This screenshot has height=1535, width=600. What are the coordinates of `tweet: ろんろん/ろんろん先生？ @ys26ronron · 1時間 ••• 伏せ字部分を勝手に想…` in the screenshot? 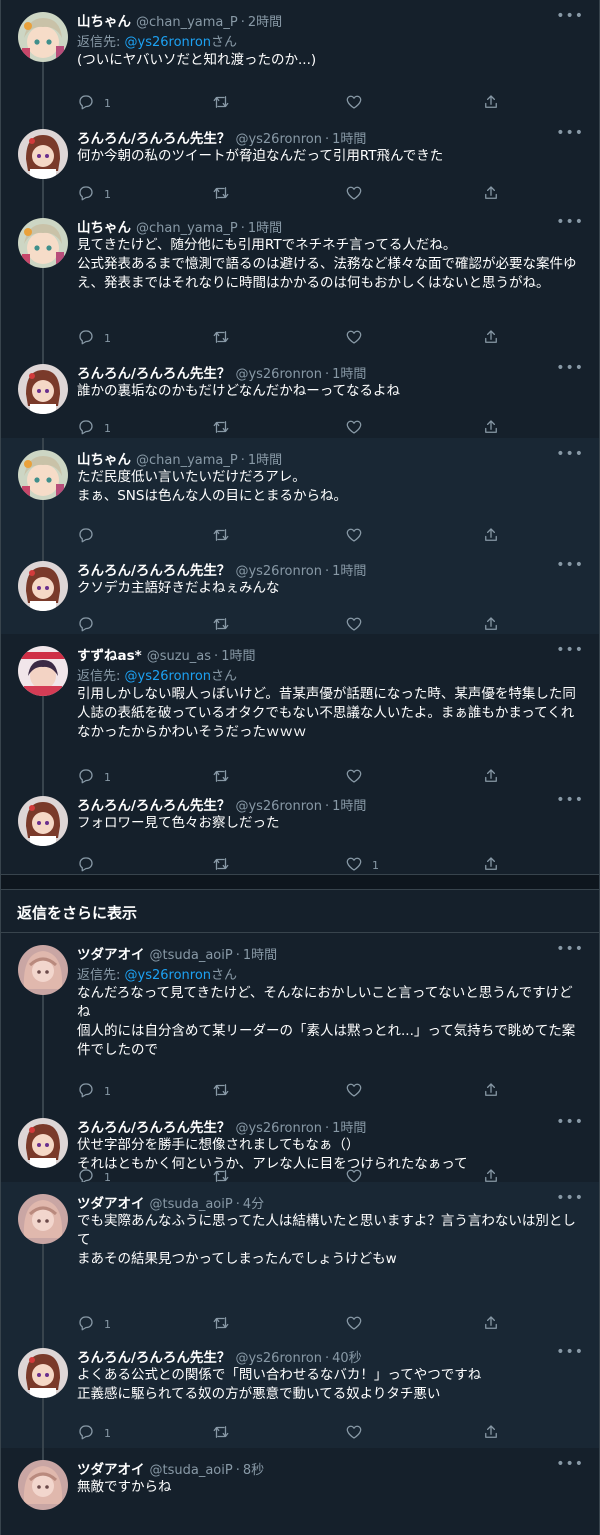 It's located at (300, 1145).